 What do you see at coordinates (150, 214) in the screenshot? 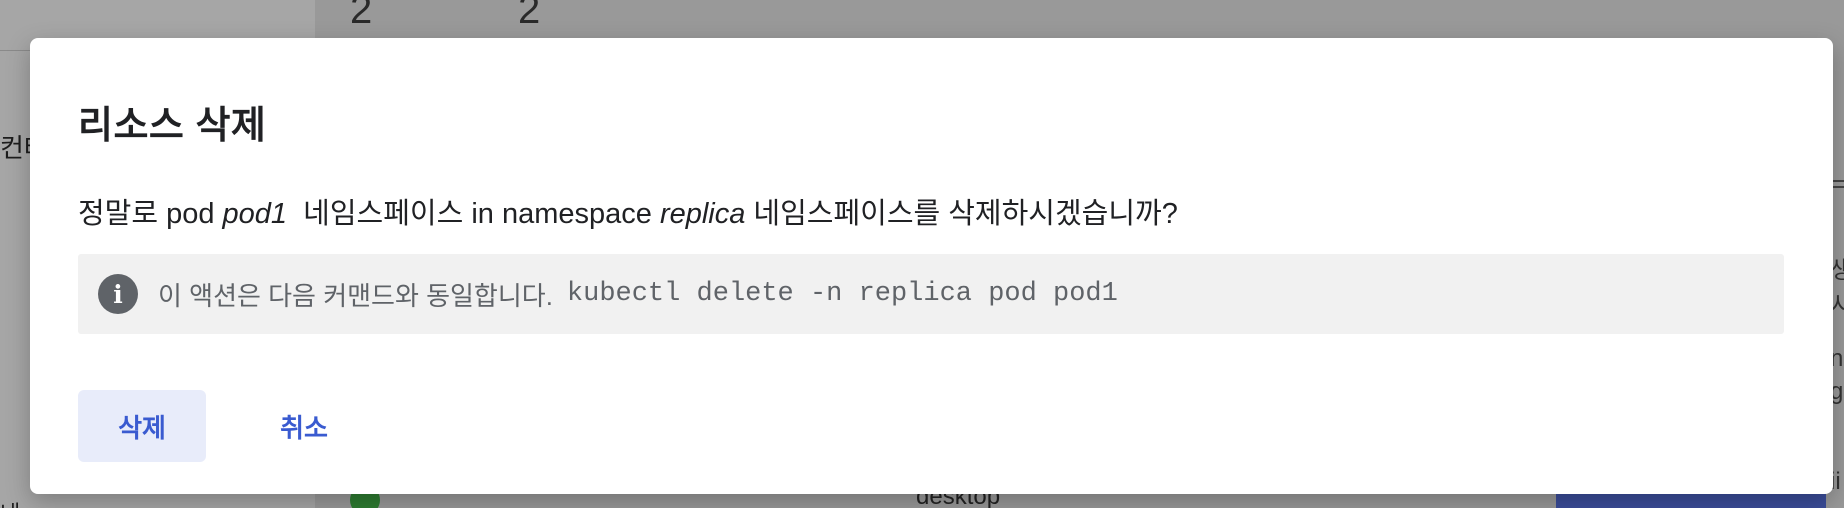
I see `message-prefix: 정말로 pod` at bounding box center [150, 214].